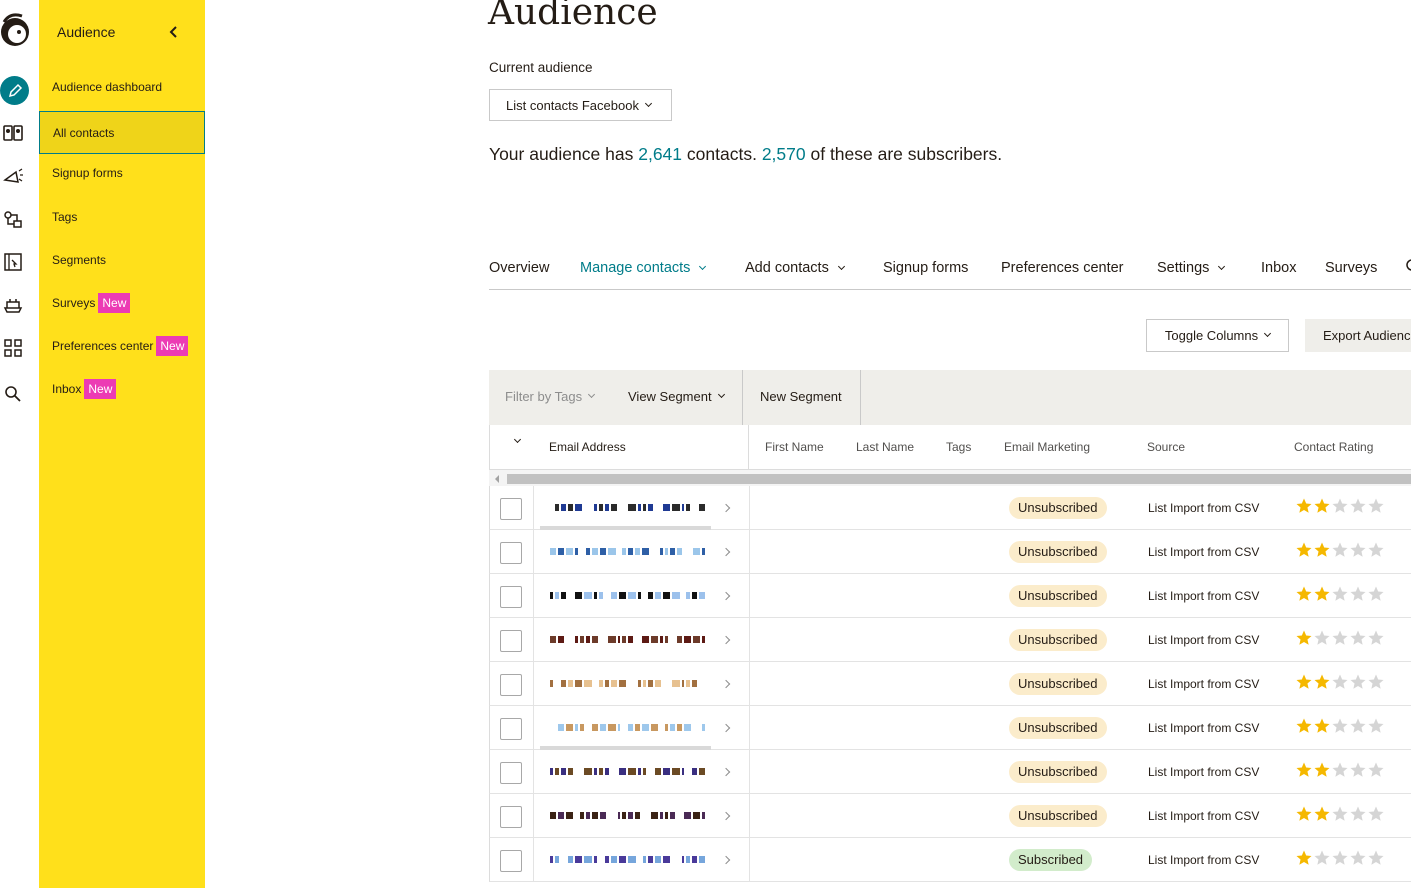  I want to click on status-badge: Unsubscribed, so click(1058, 596).